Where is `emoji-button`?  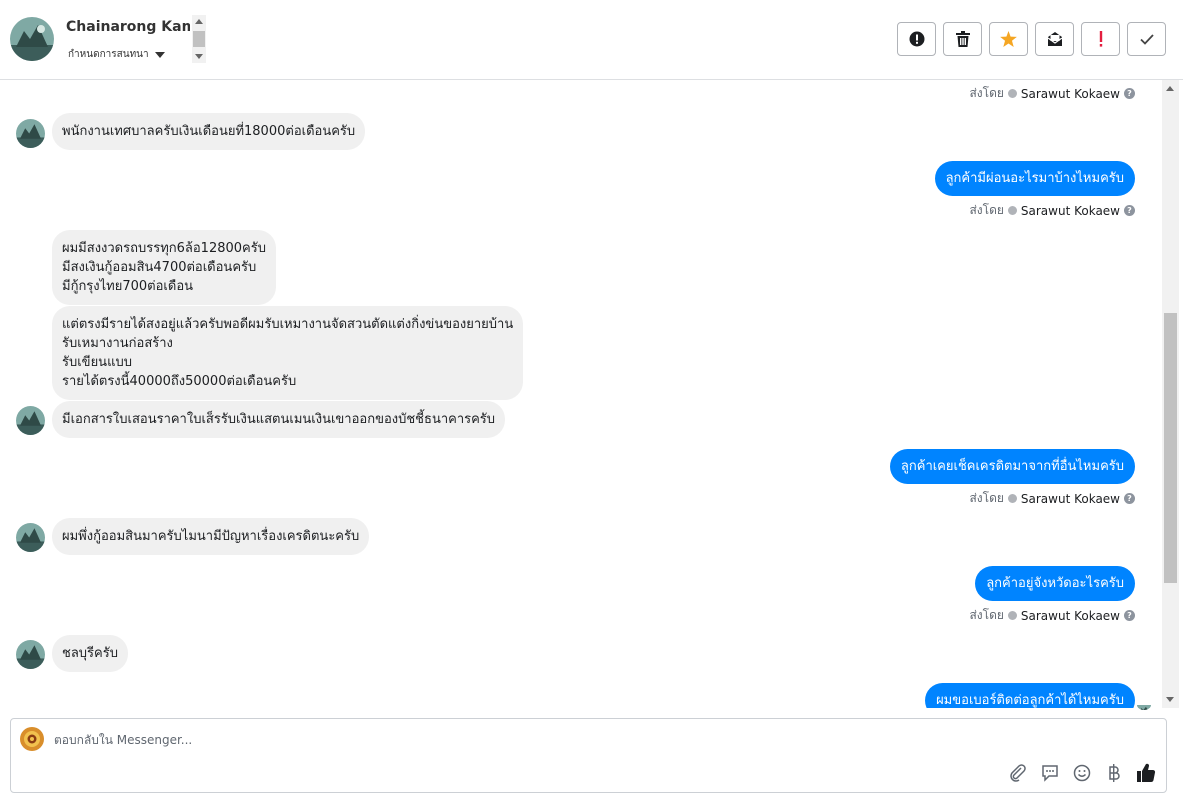
emoji-button is located at coordinates (1082, 773).